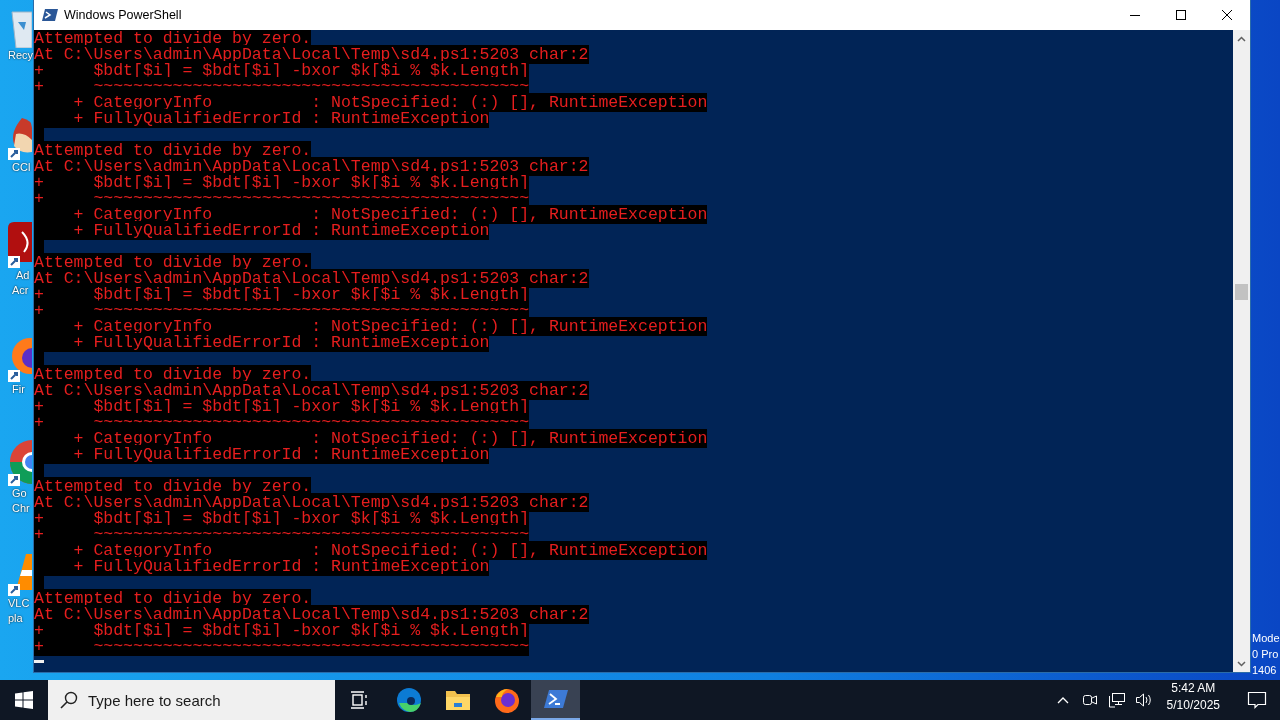 The height and width of the screenshot is (720, 1280). Describe the element at coordinates (359, 700) in the screenshot. I see `task-view-icon` at that location.